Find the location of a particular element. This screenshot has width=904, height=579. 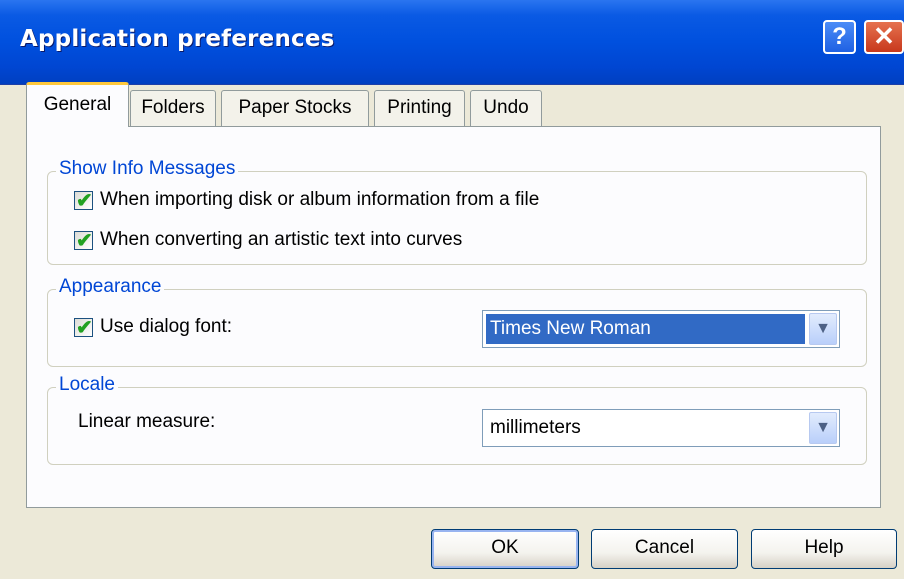

convert-curves-checkbox: ✔ is located at coordinates (83, 241).